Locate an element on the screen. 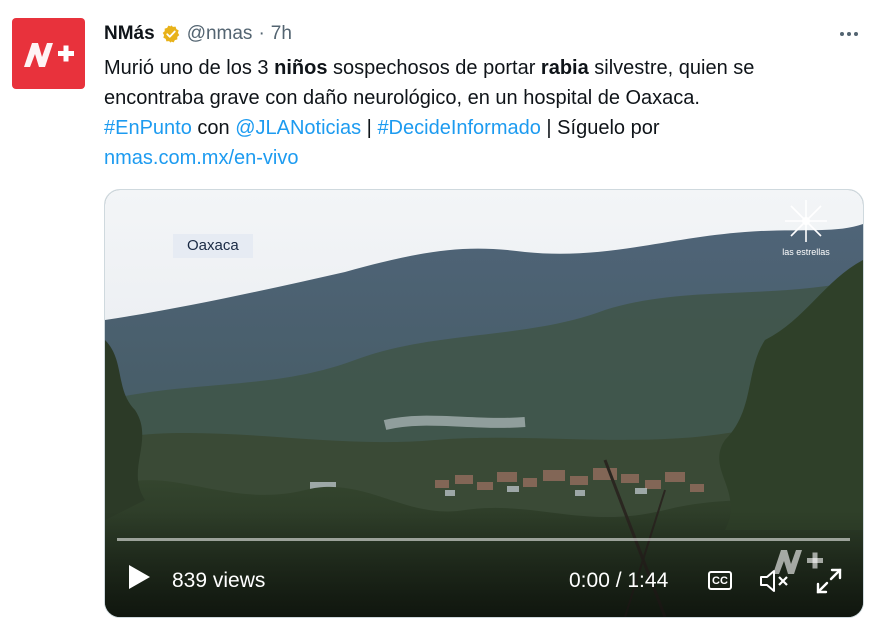 Image resolution: width=877 pixels, height=631 pixels. more-icon is located at coordinates (842, 34).